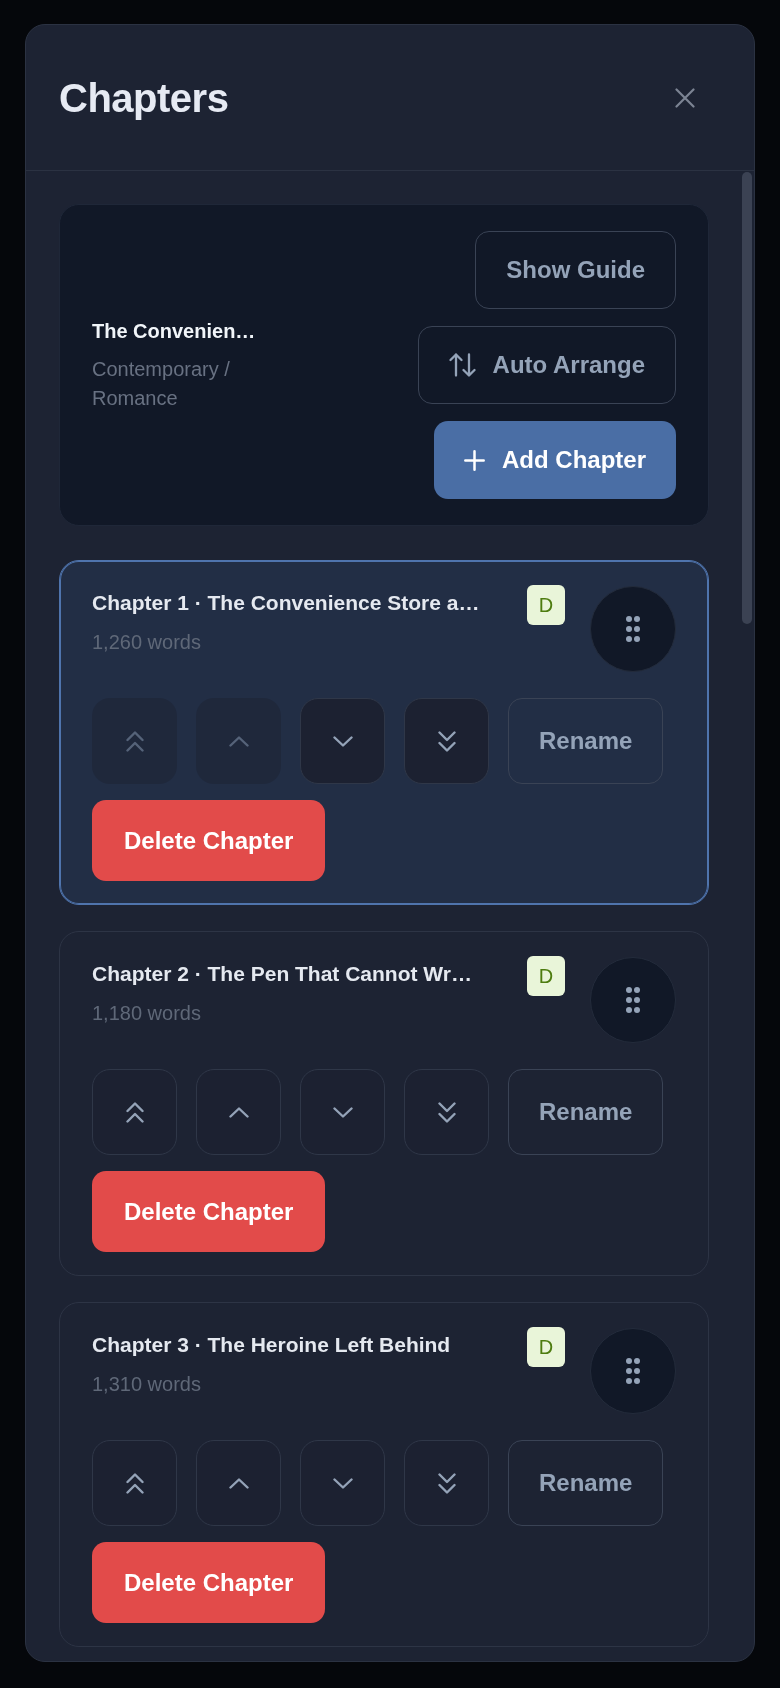  I want to click on genre-label: Contemporary / Romance, so click(161, 384).